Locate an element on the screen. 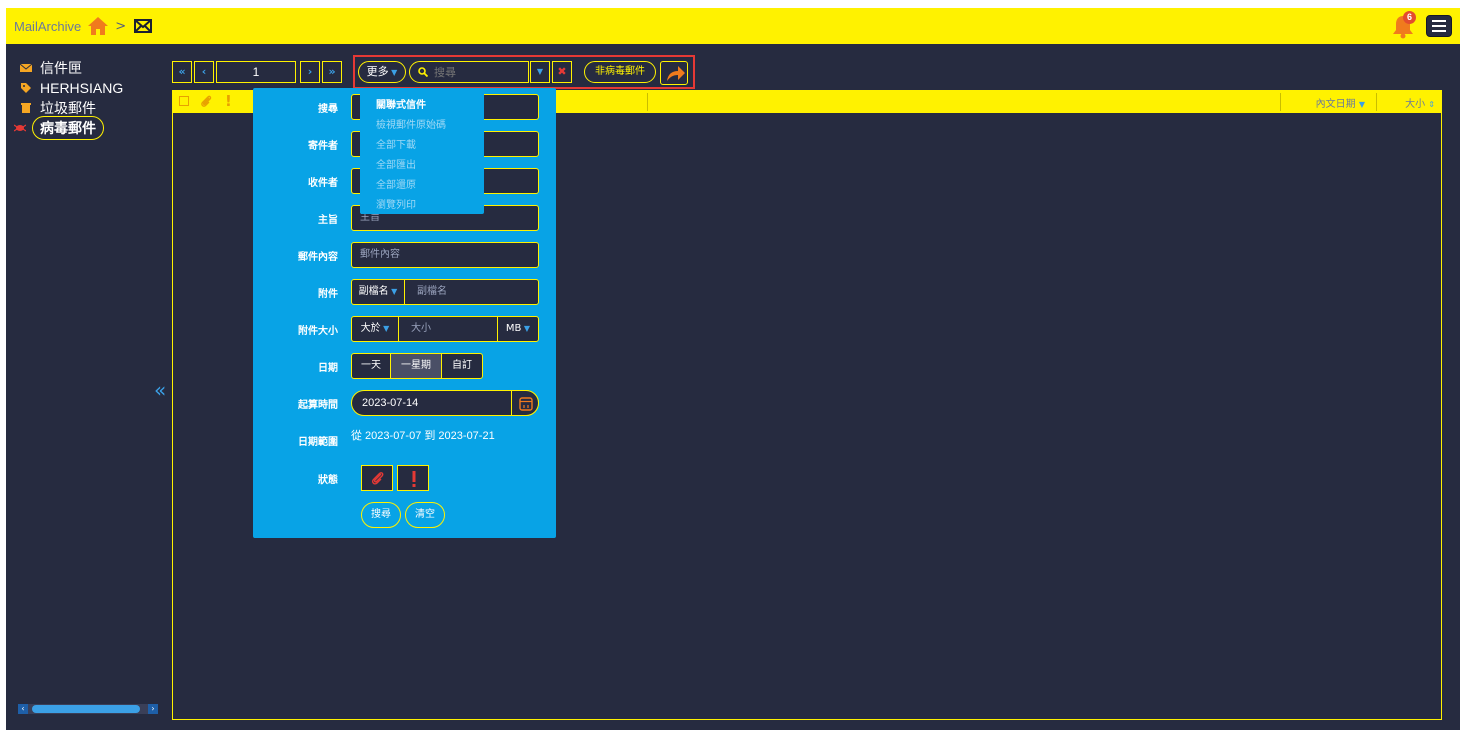 This screenshot has width=1466, height=736. menu-item-print-preview: 瀏覽列印 is located at coordinates (422, 206).